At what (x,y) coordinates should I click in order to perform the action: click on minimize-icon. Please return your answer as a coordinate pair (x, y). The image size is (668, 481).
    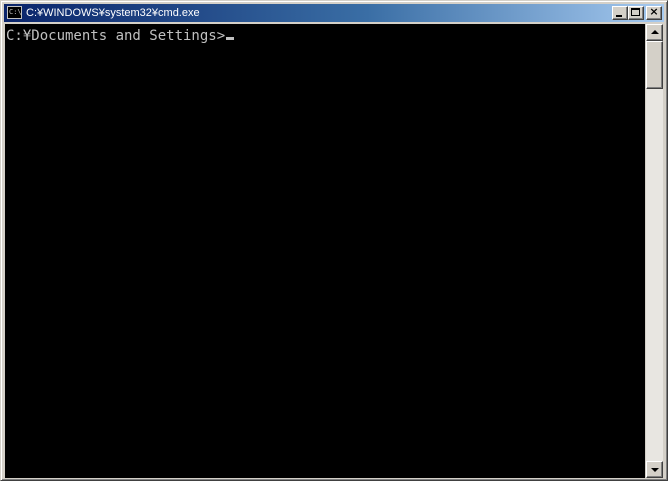
    Looking at the image, I should click on (619, 16).